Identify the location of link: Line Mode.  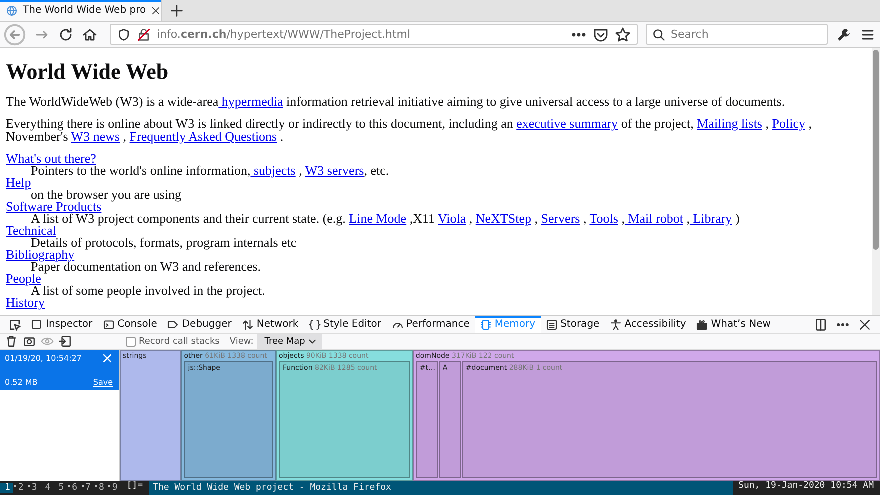
(378, 218).